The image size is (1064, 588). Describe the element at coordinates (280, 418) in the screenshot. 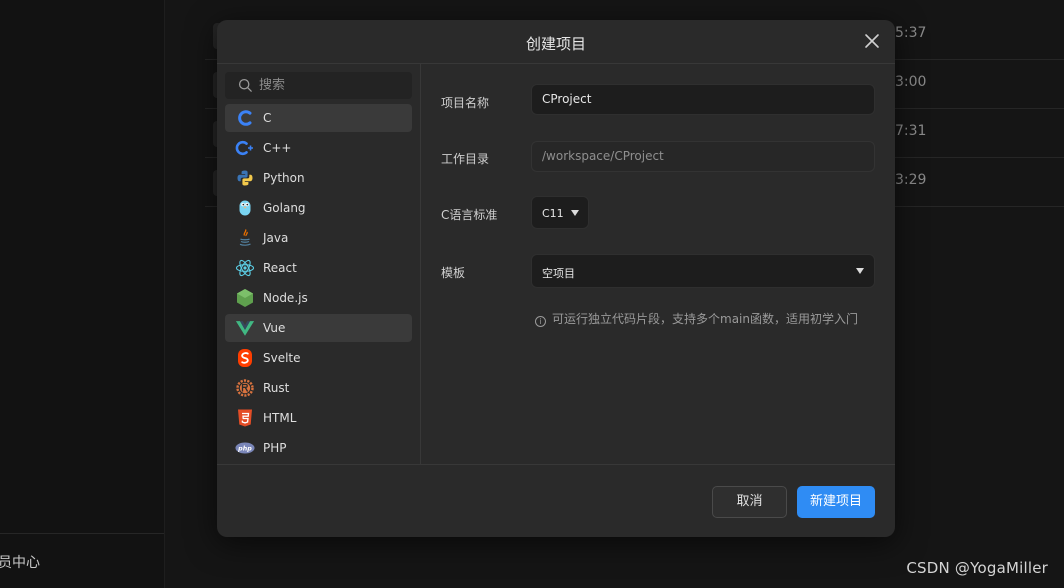

I see `language-label: HTML` at that location.